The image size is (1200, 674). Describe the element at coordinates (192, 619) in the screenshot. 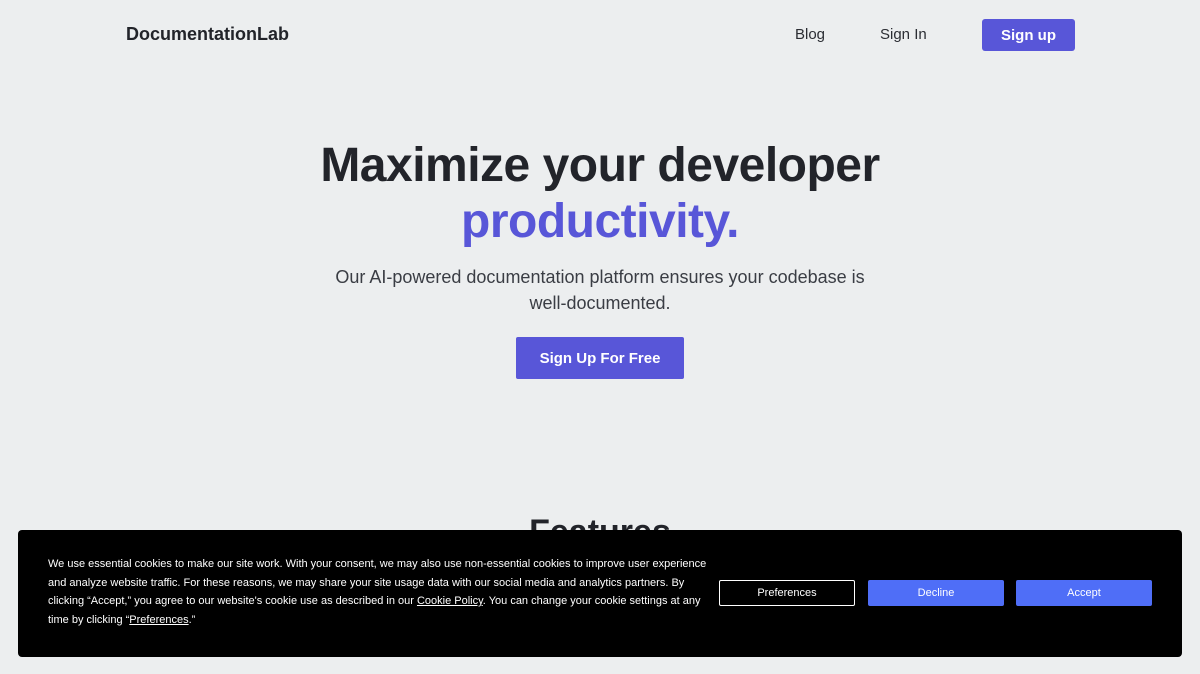

I see `cookie-text-part: .”` at that location.